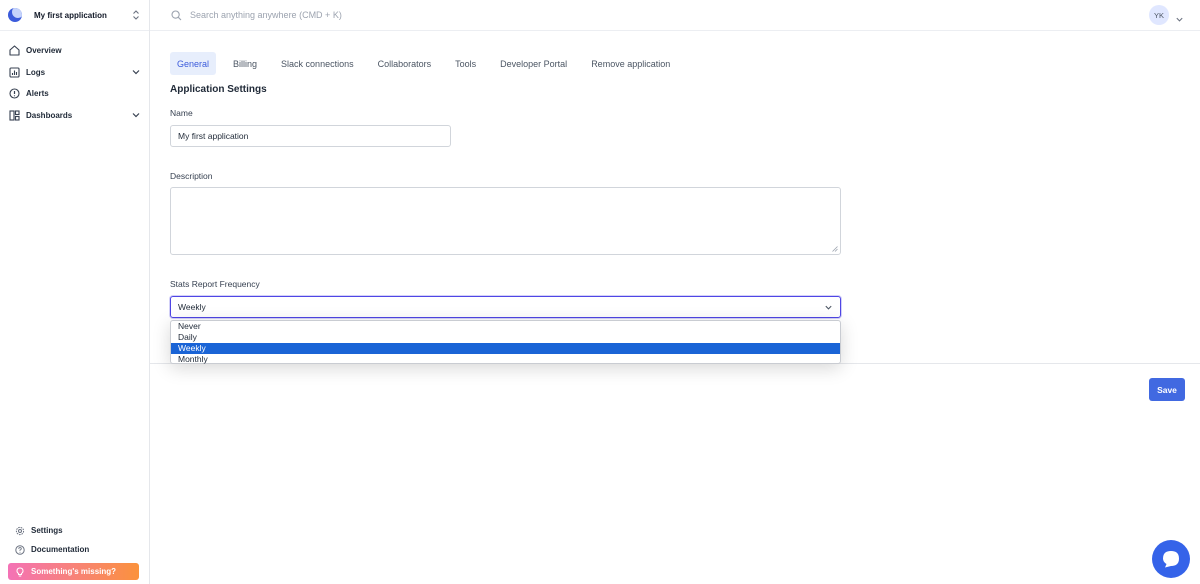 The image size is (1200, 584). I want to click on option-weekly: Weekly, so click(505, 348).